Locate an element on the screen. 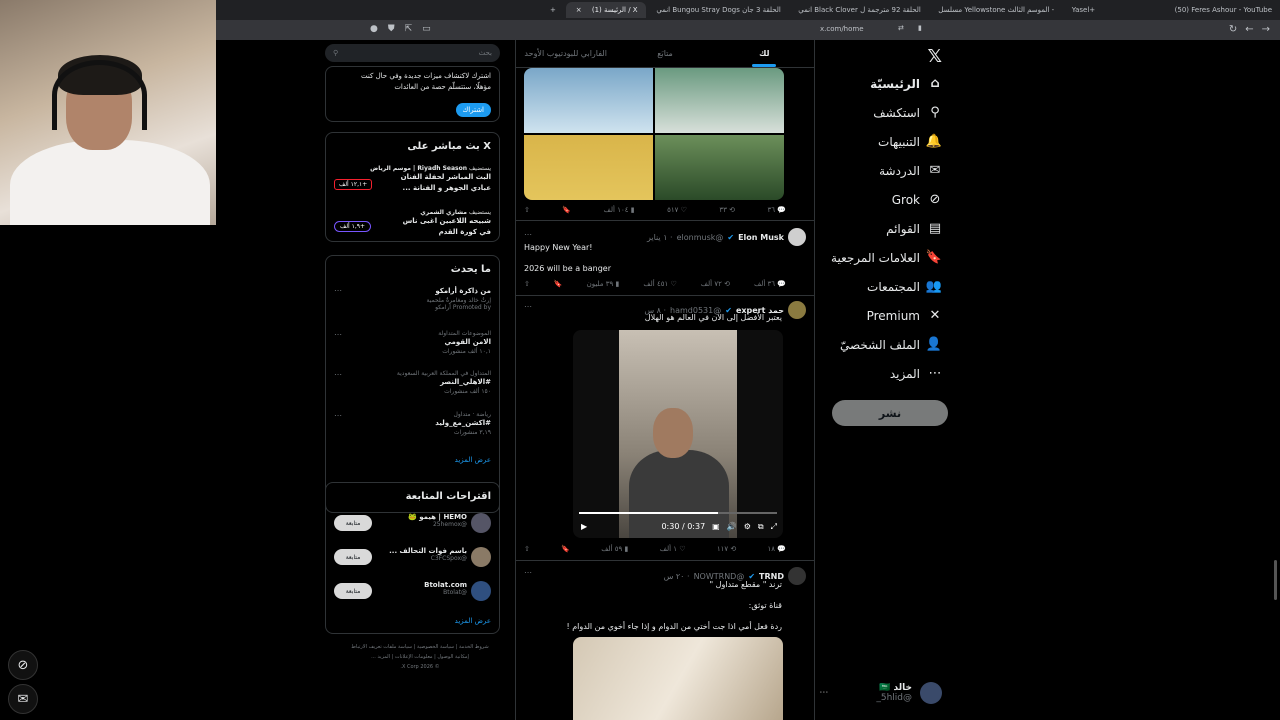  views-button: ▮ ١٠٤ ألف is located at coordinates (619, 210).